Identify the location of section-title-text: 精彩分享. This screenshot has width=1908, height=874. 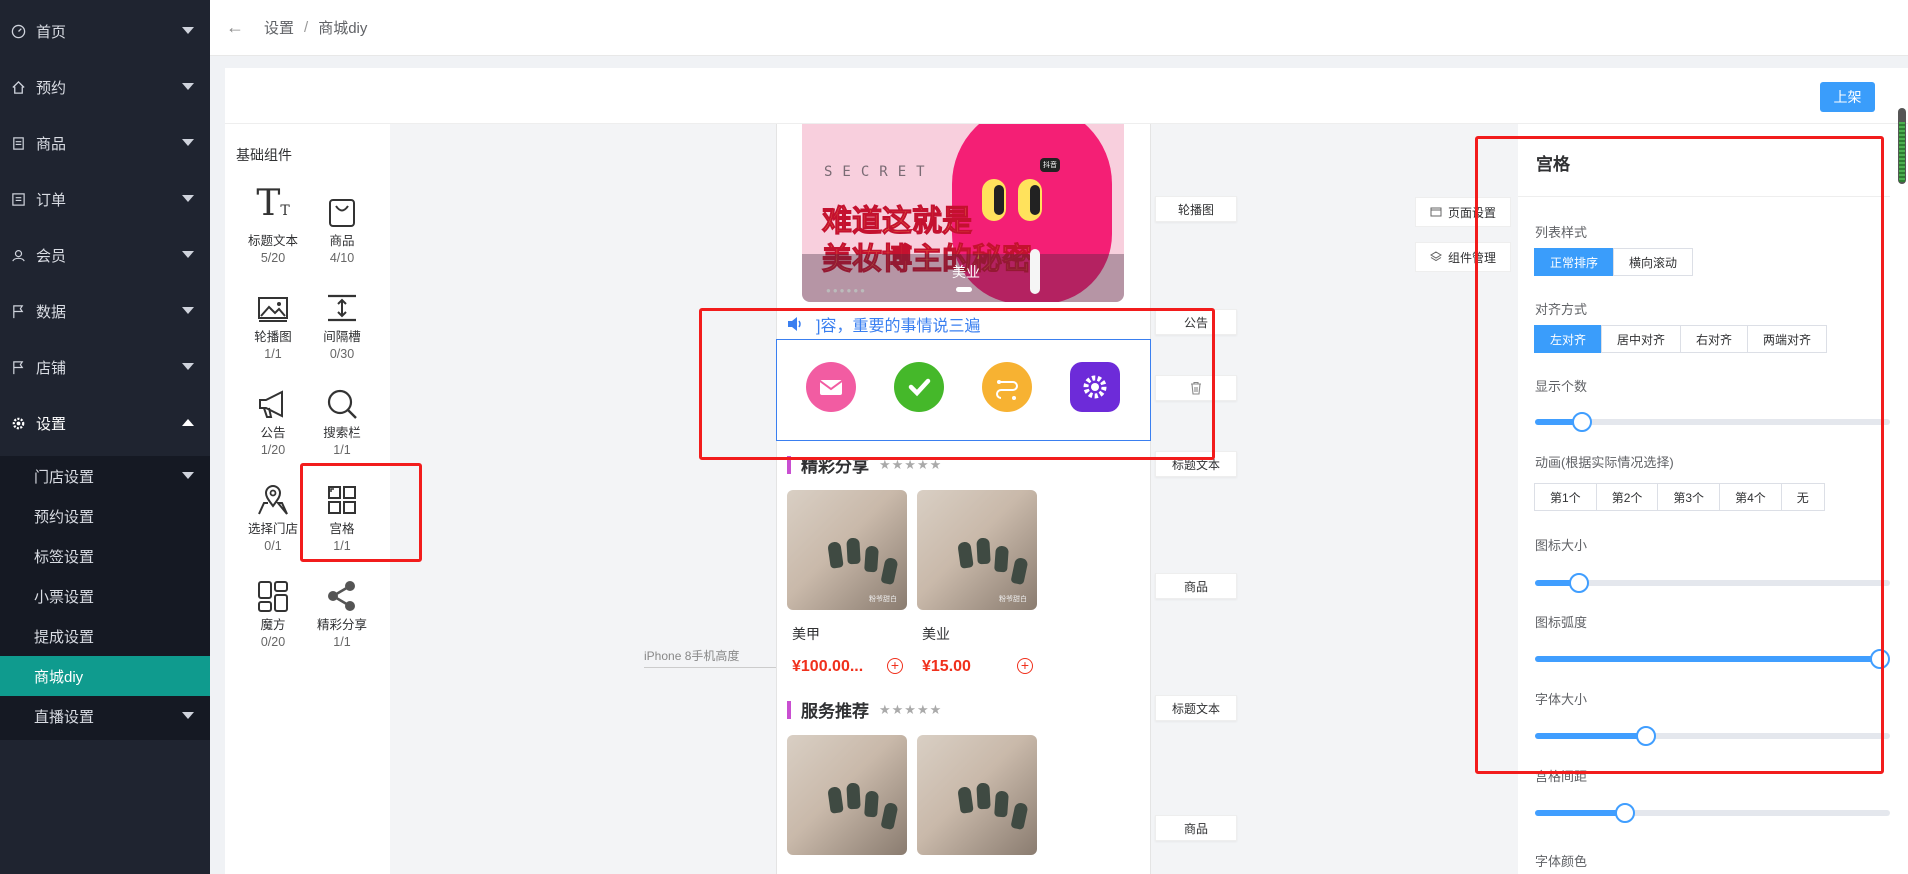
(835, 466).